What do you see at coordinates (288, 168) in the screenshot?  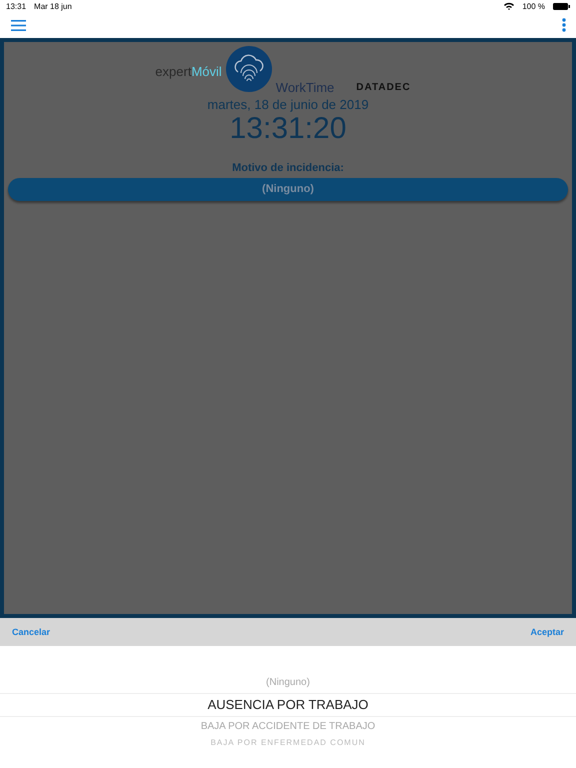 I see `reason-label: Motivo de incidencia:` at bounding box center [288, 168].